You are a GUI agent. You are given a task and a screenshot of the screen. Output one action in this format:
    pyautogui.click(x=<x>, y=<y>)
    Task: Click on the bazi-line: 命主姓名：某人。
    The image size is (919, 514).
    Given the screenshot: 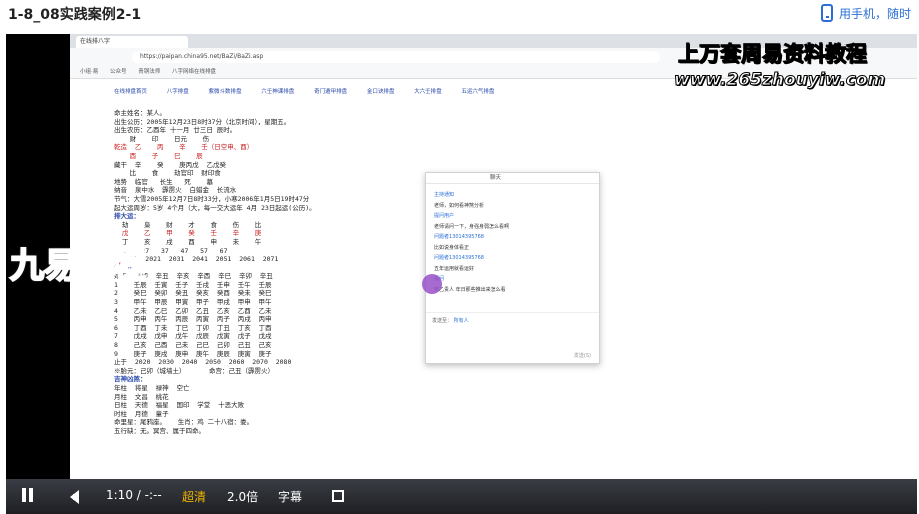 What is the action you would take?
    pyautogui.click(x=140, y=113)
    